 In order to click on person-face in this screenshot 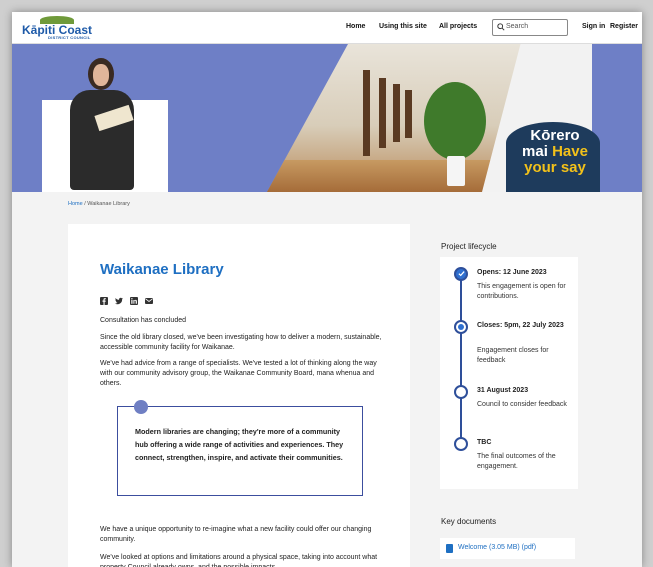, I will do `click(101, 75)`.